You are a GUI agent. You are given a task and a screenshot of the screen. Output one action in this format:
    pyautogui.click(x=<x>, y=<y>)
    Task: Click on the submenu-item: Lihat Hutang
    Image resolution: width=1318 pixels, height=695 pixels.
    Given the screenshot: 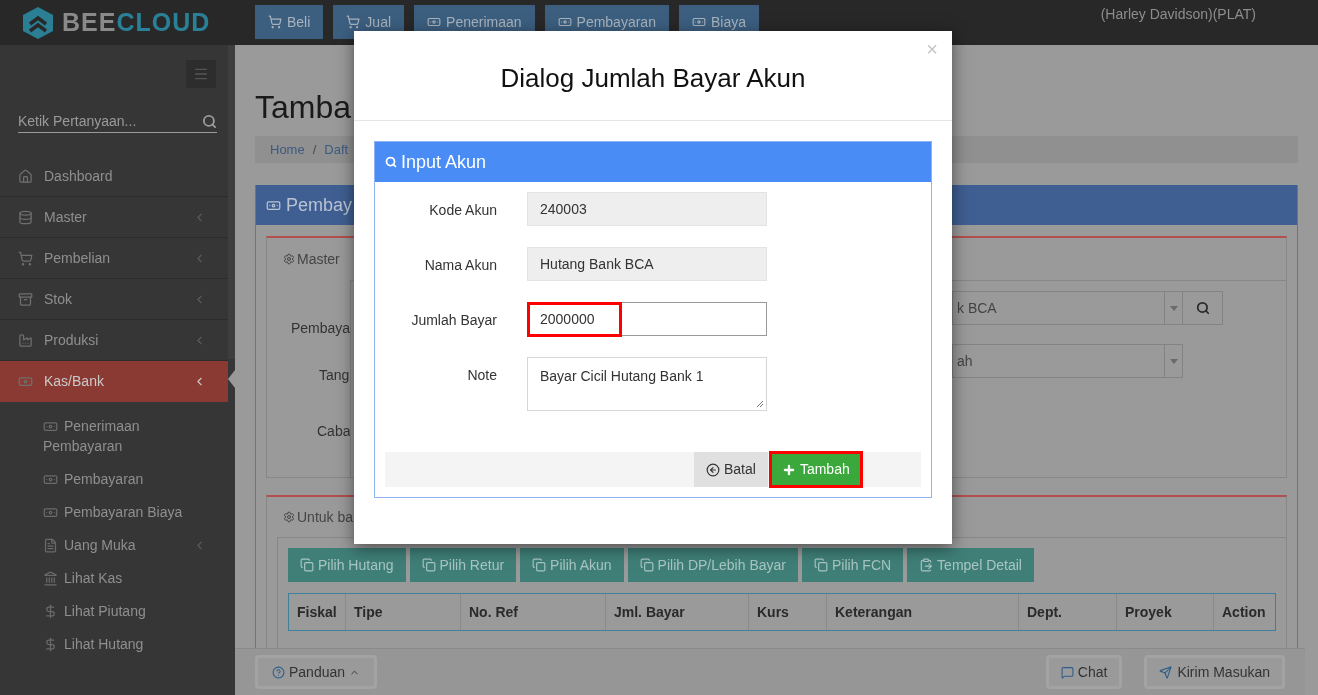 What is the action you would take?
    pyautogui.click(x=114, y=644)
    